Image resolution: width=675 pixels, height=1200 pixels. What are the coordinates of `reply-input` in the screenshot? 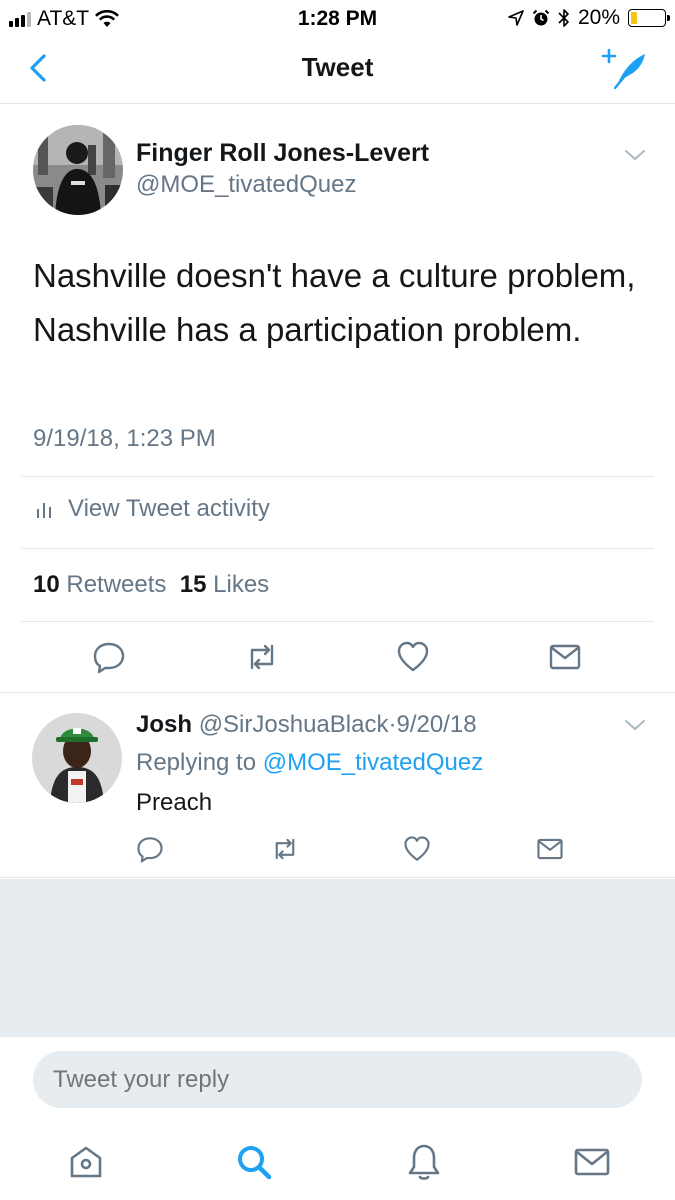 It's located at (337, 1079).